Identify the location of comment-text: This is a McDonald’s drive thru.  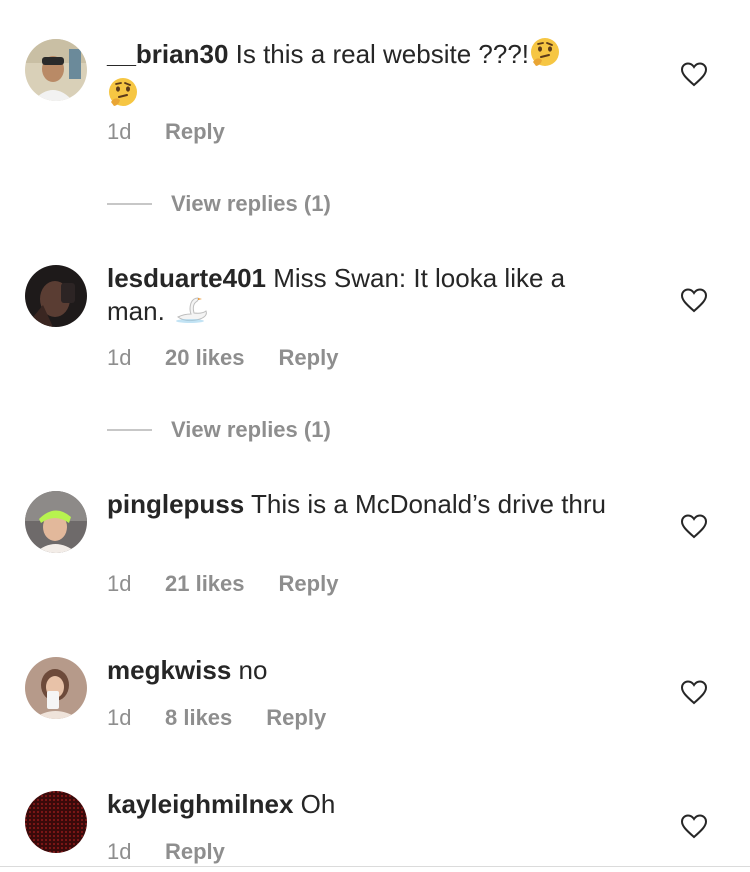
(429, 504).